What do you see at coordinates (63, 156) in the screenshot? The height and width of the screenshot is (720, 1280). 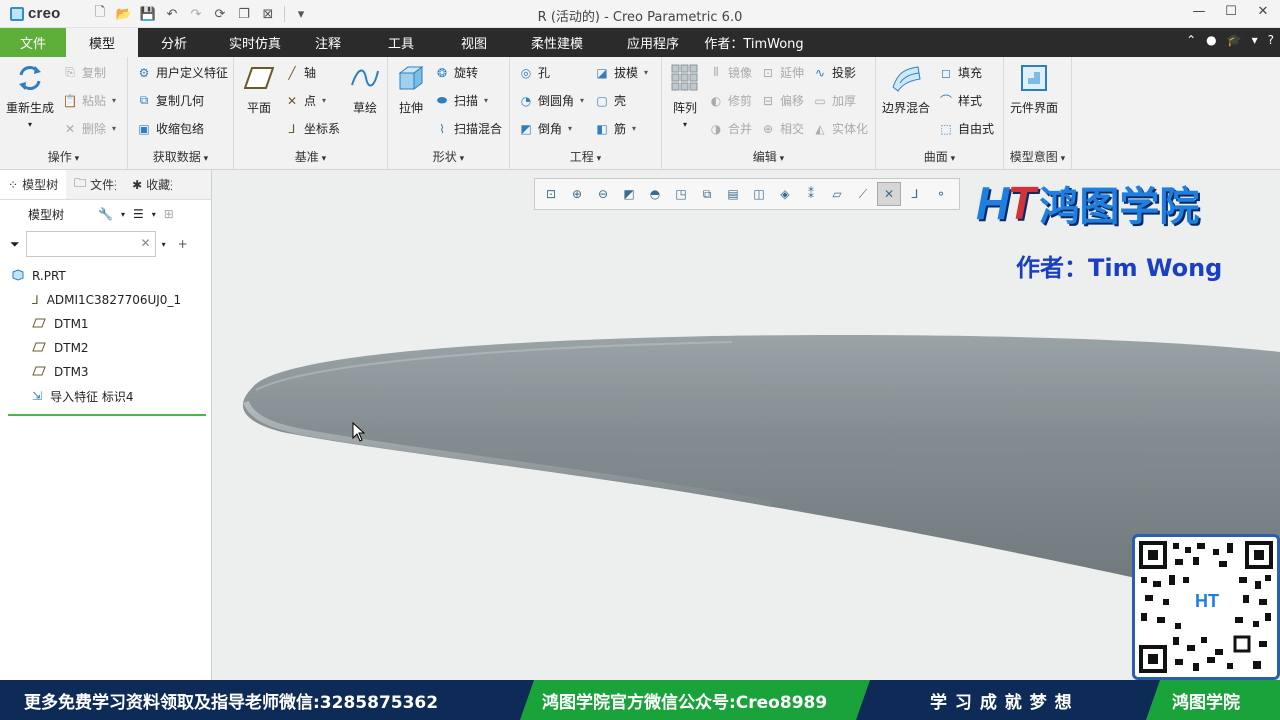 I see `group-label-operations: 操作` at bounding box center [63, 156].